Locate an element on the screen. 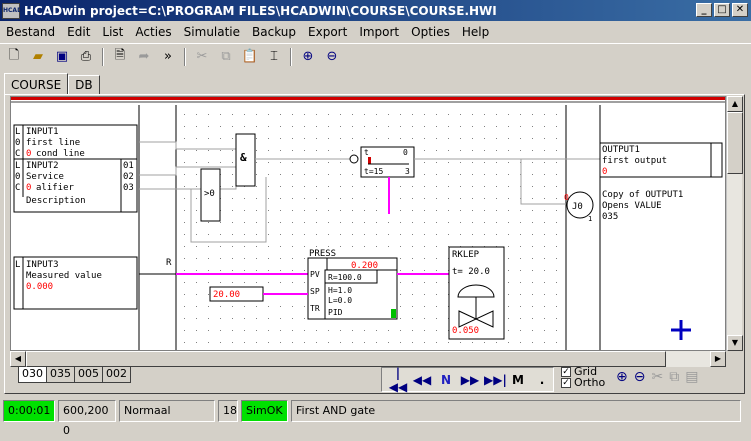  paste-icon: 📋 is located at coordinates (250, 57).